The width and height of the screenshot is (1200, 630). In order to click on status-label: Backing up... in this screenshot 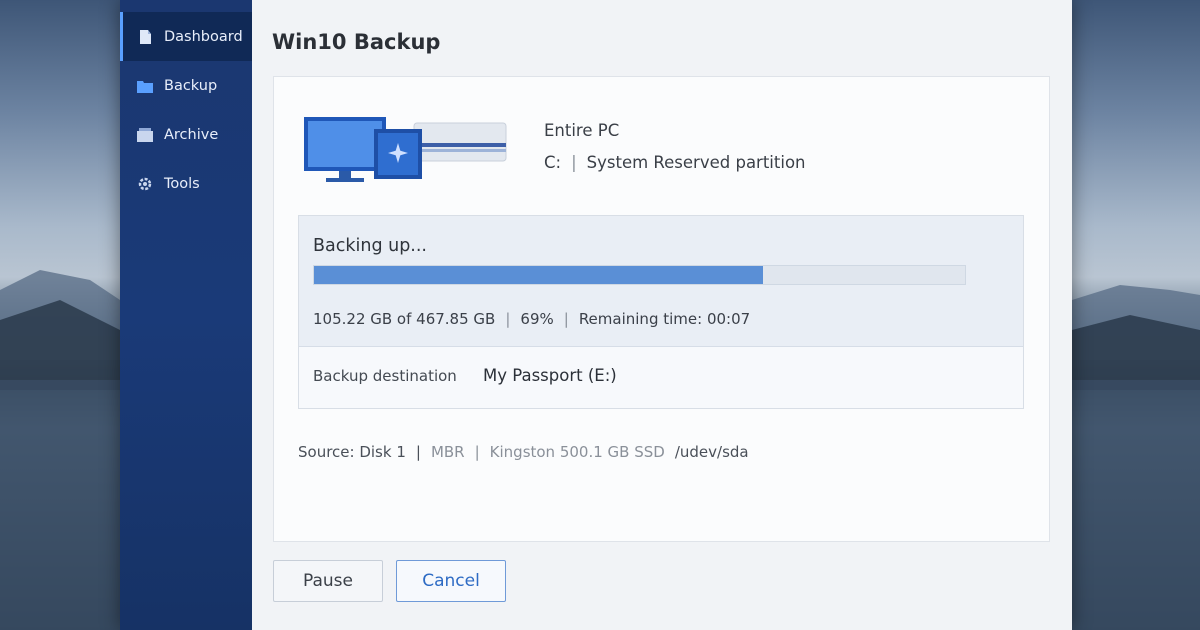, I will do `click(370, 246)`.